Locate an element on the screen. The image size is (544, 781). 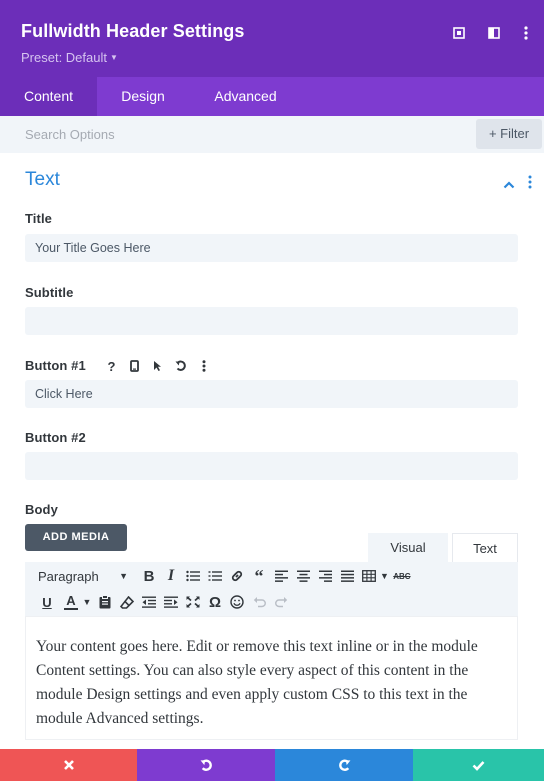
strikethrough-icon: ABC is located at coordinates (402, 576).